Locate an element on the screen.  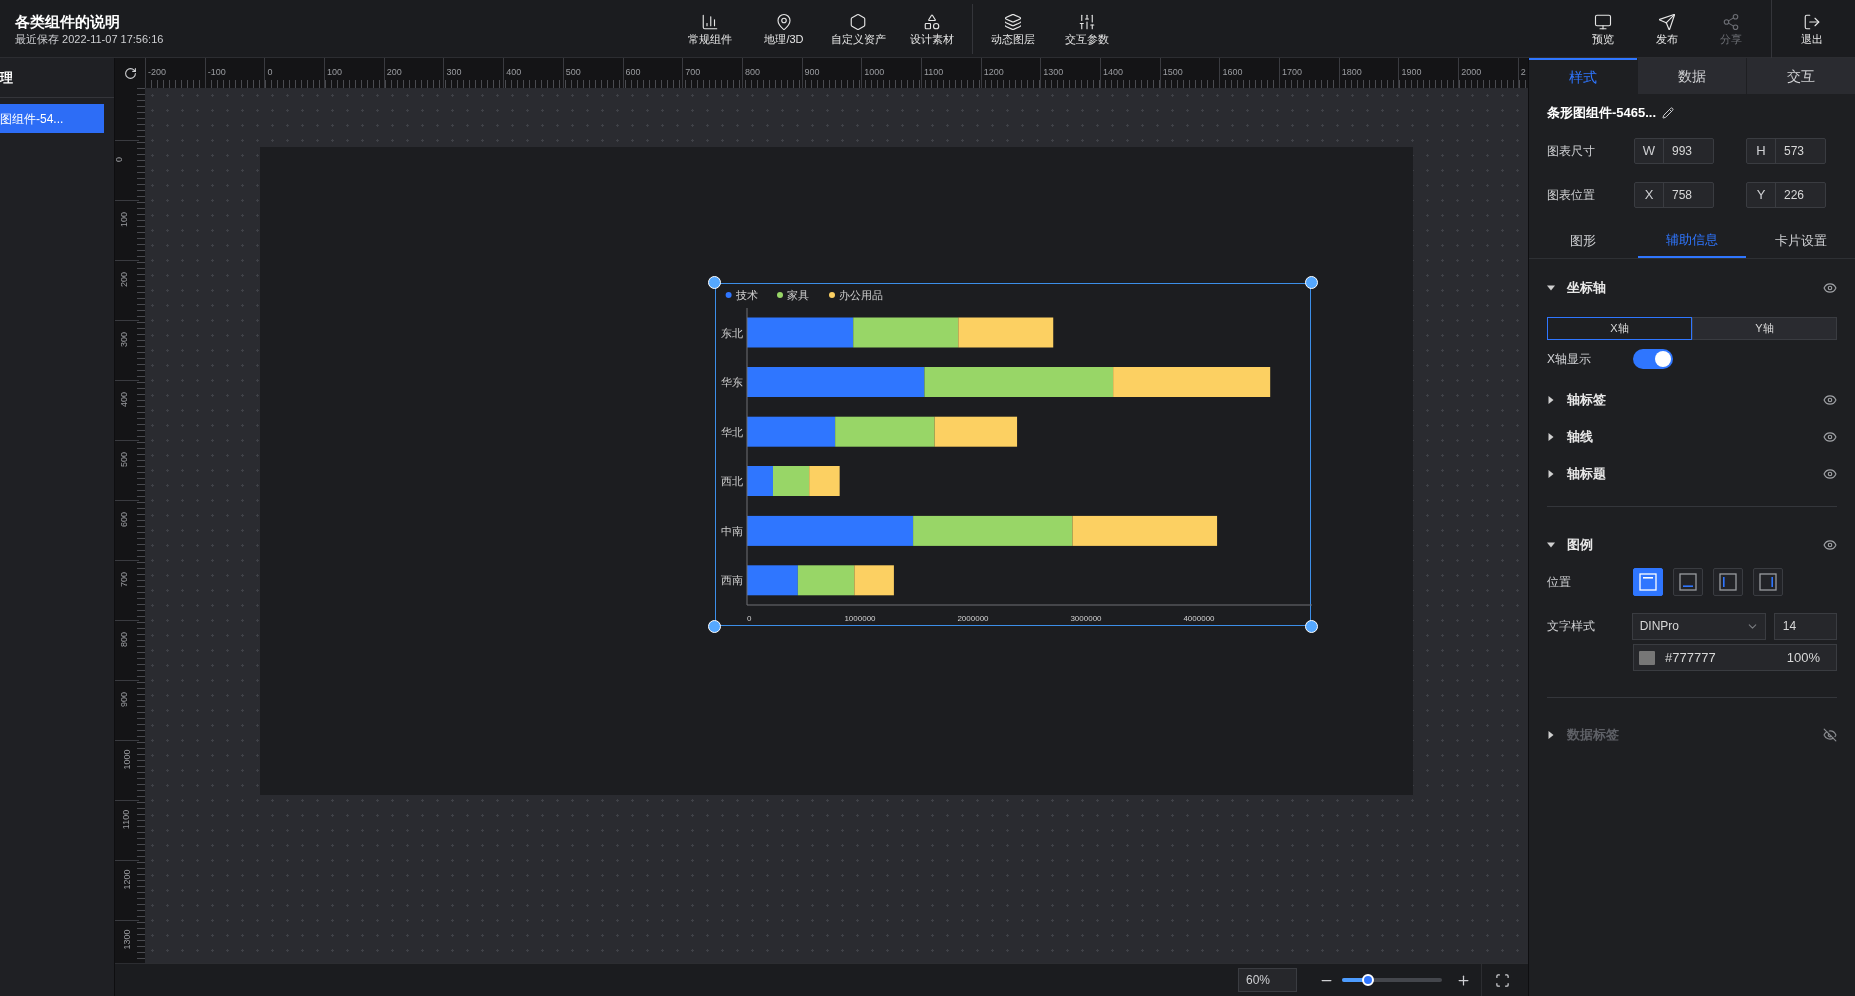
field-prefix: H is located at coordinates (1761, 151).